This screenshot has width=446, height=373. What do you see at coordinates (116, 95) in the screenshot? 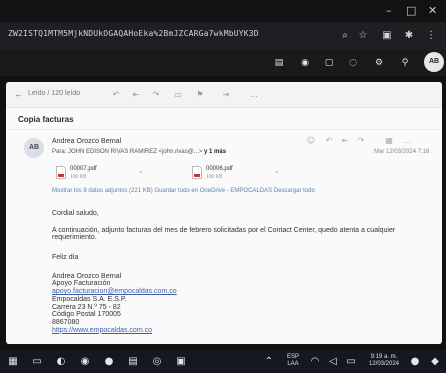
I see `reply-icon: ↶` at bounding box center [116, 95].